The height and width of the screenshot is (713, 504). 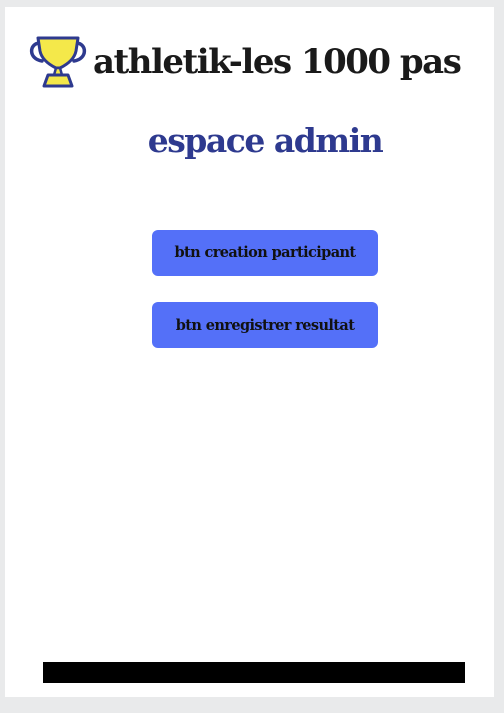 I want to click on create-participant-button: btn creation participant, so click(x=265, y=253).